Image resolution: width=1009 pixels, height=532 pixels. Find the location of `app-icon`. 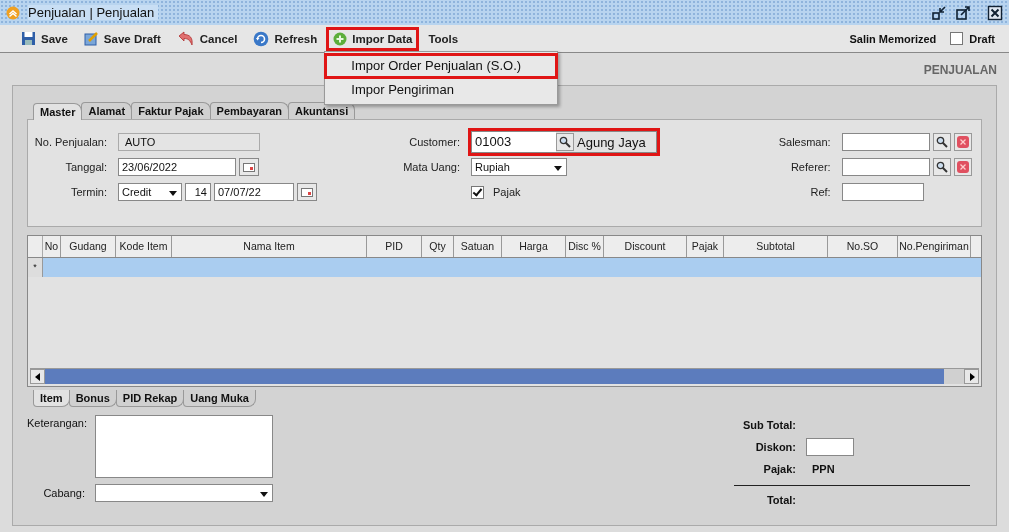

app-icon is located at coordinates (13, 12).